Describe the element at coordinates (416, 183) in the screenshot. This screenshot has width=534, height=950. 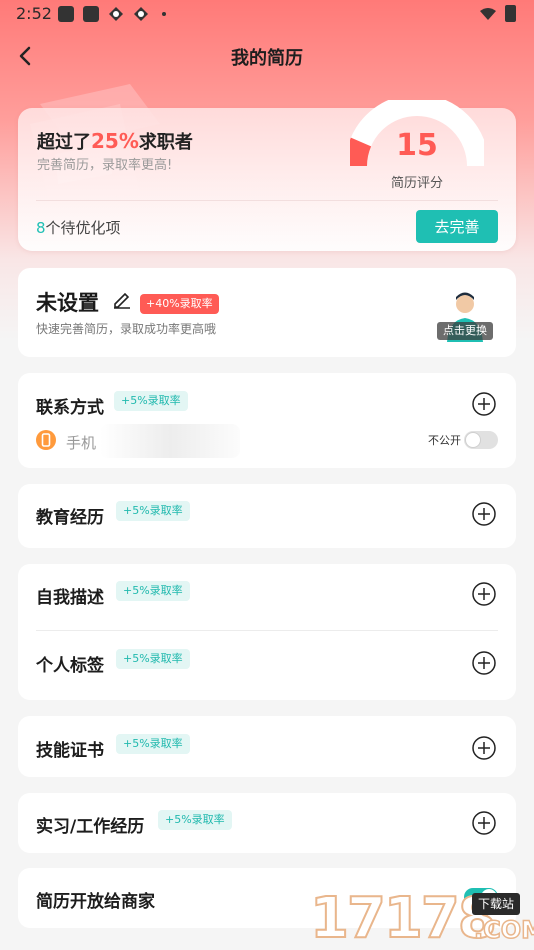
I see `score-label: 简历评分` at that location.